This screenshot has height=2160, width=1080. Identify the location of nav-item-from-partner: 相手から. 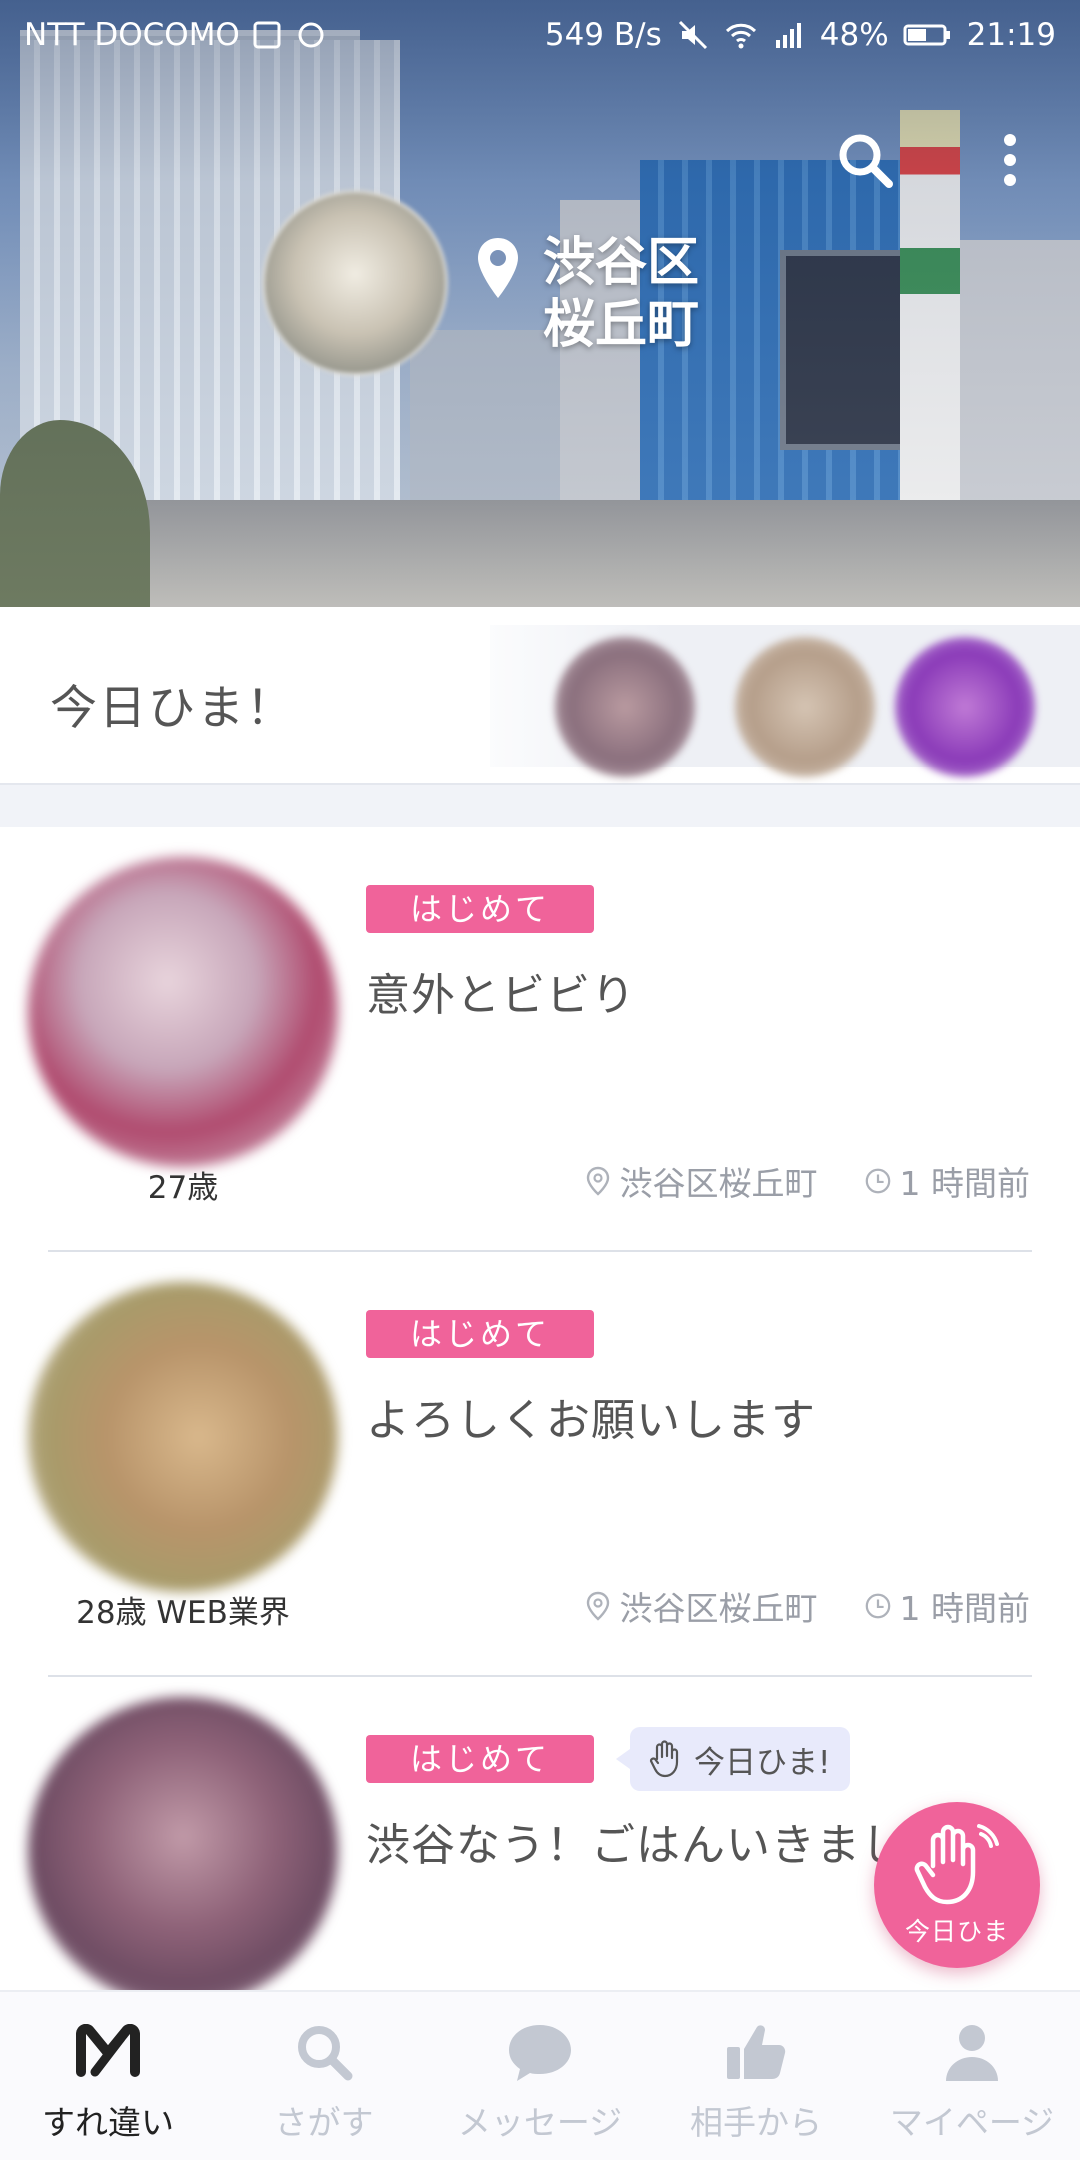
(756, 2076).